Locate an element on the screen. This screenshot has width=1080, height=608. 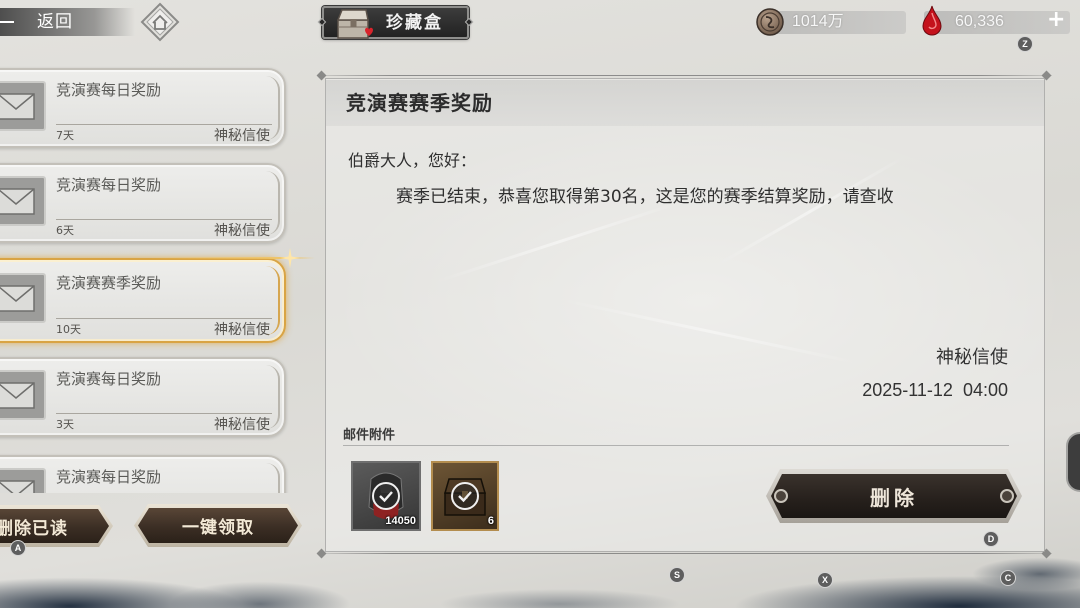
mail-list-item: 竞演赛每日奖励 6天 神秘信使 is located at coordinates (143, 203).